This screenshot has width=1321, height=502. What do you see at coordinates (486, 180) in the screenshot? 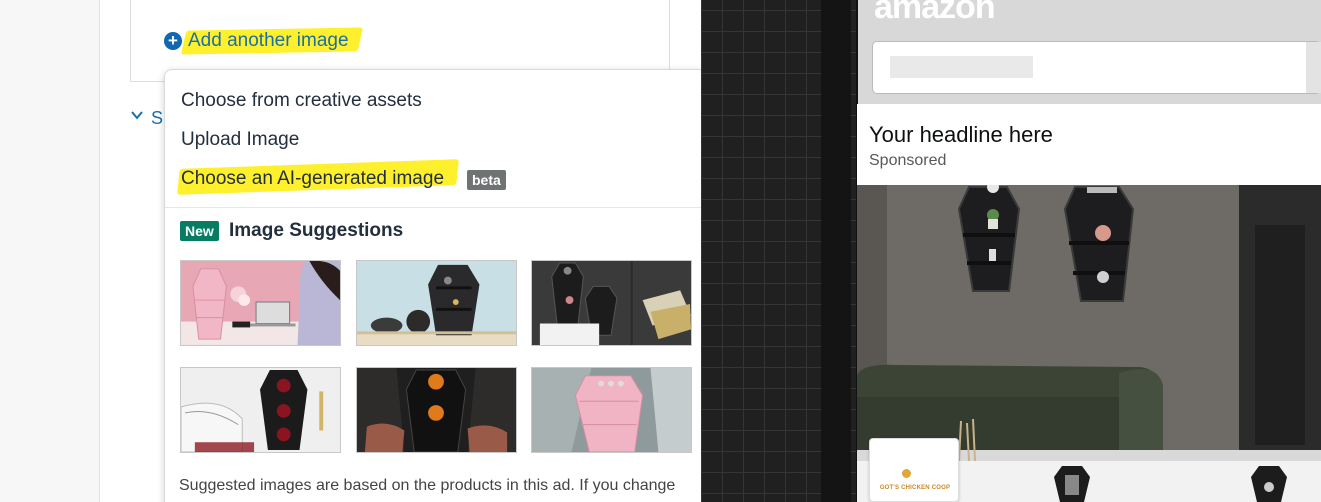
I see `beta-badge: beta` at bounding box center [486, 180].